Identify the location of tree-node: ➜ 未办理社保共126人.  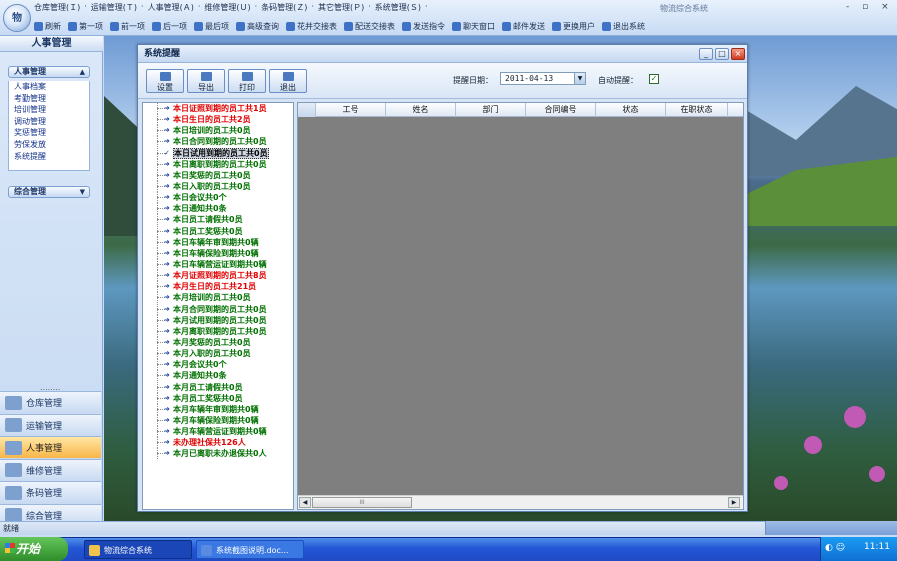
(218, 443).